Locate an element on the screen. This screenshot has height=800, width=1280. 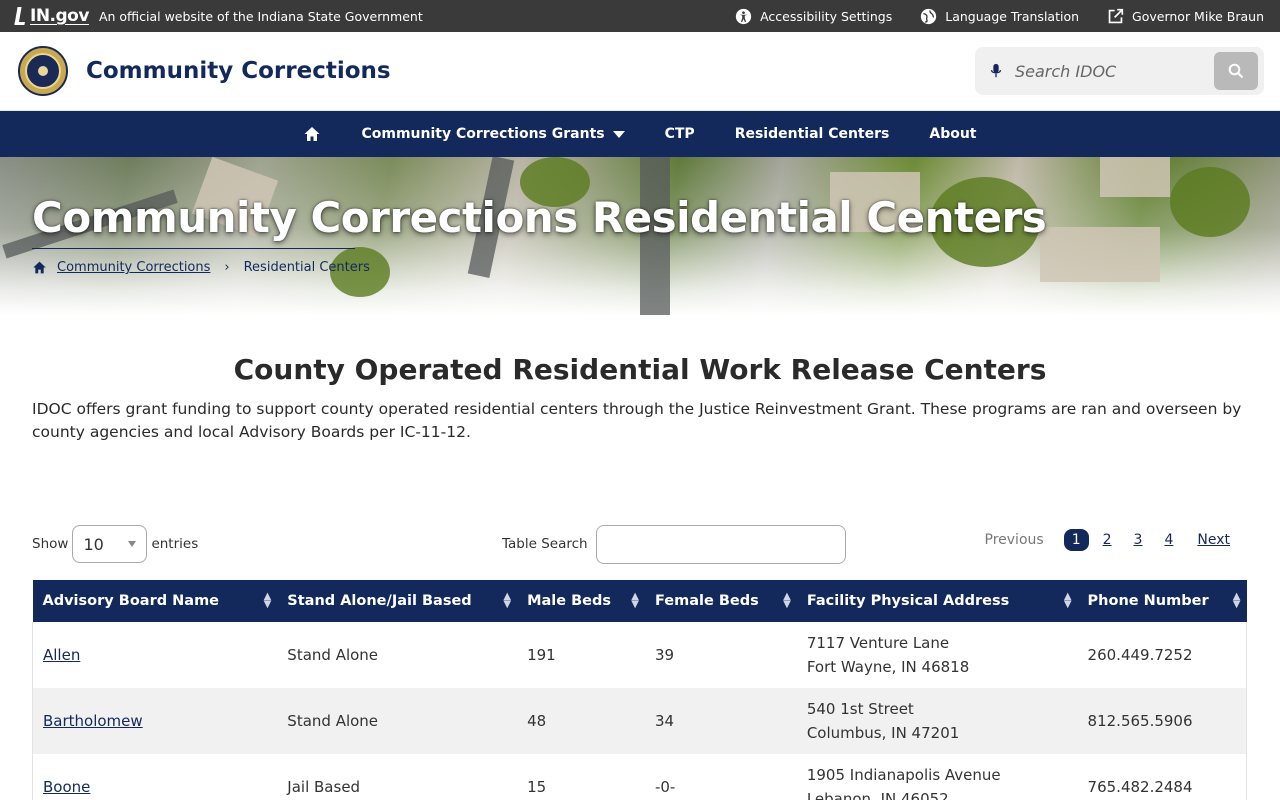
pagination-page-2: 2 is located at coordinates (1107, 540).